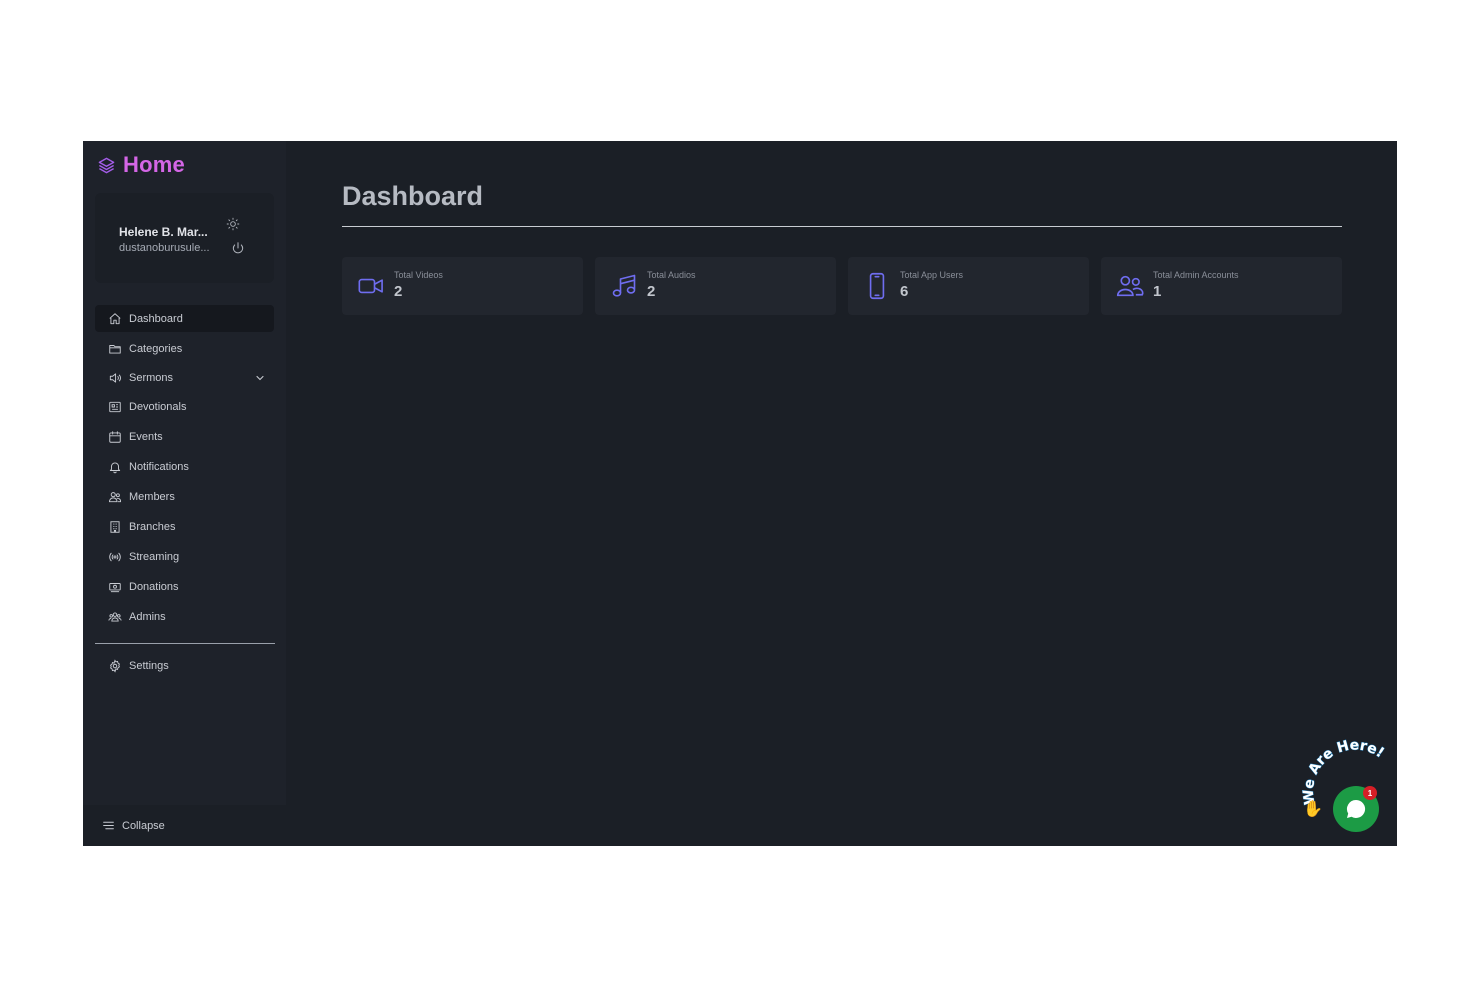  I want to click on stat-card-total-videos: Total Videos 2, so click(462, 286).